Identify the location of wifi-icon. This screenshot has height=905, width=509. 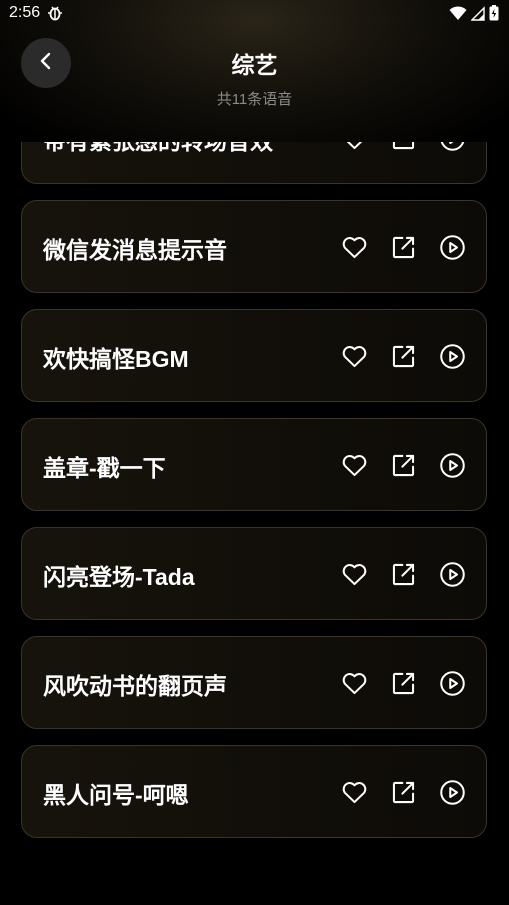
(458, 15).